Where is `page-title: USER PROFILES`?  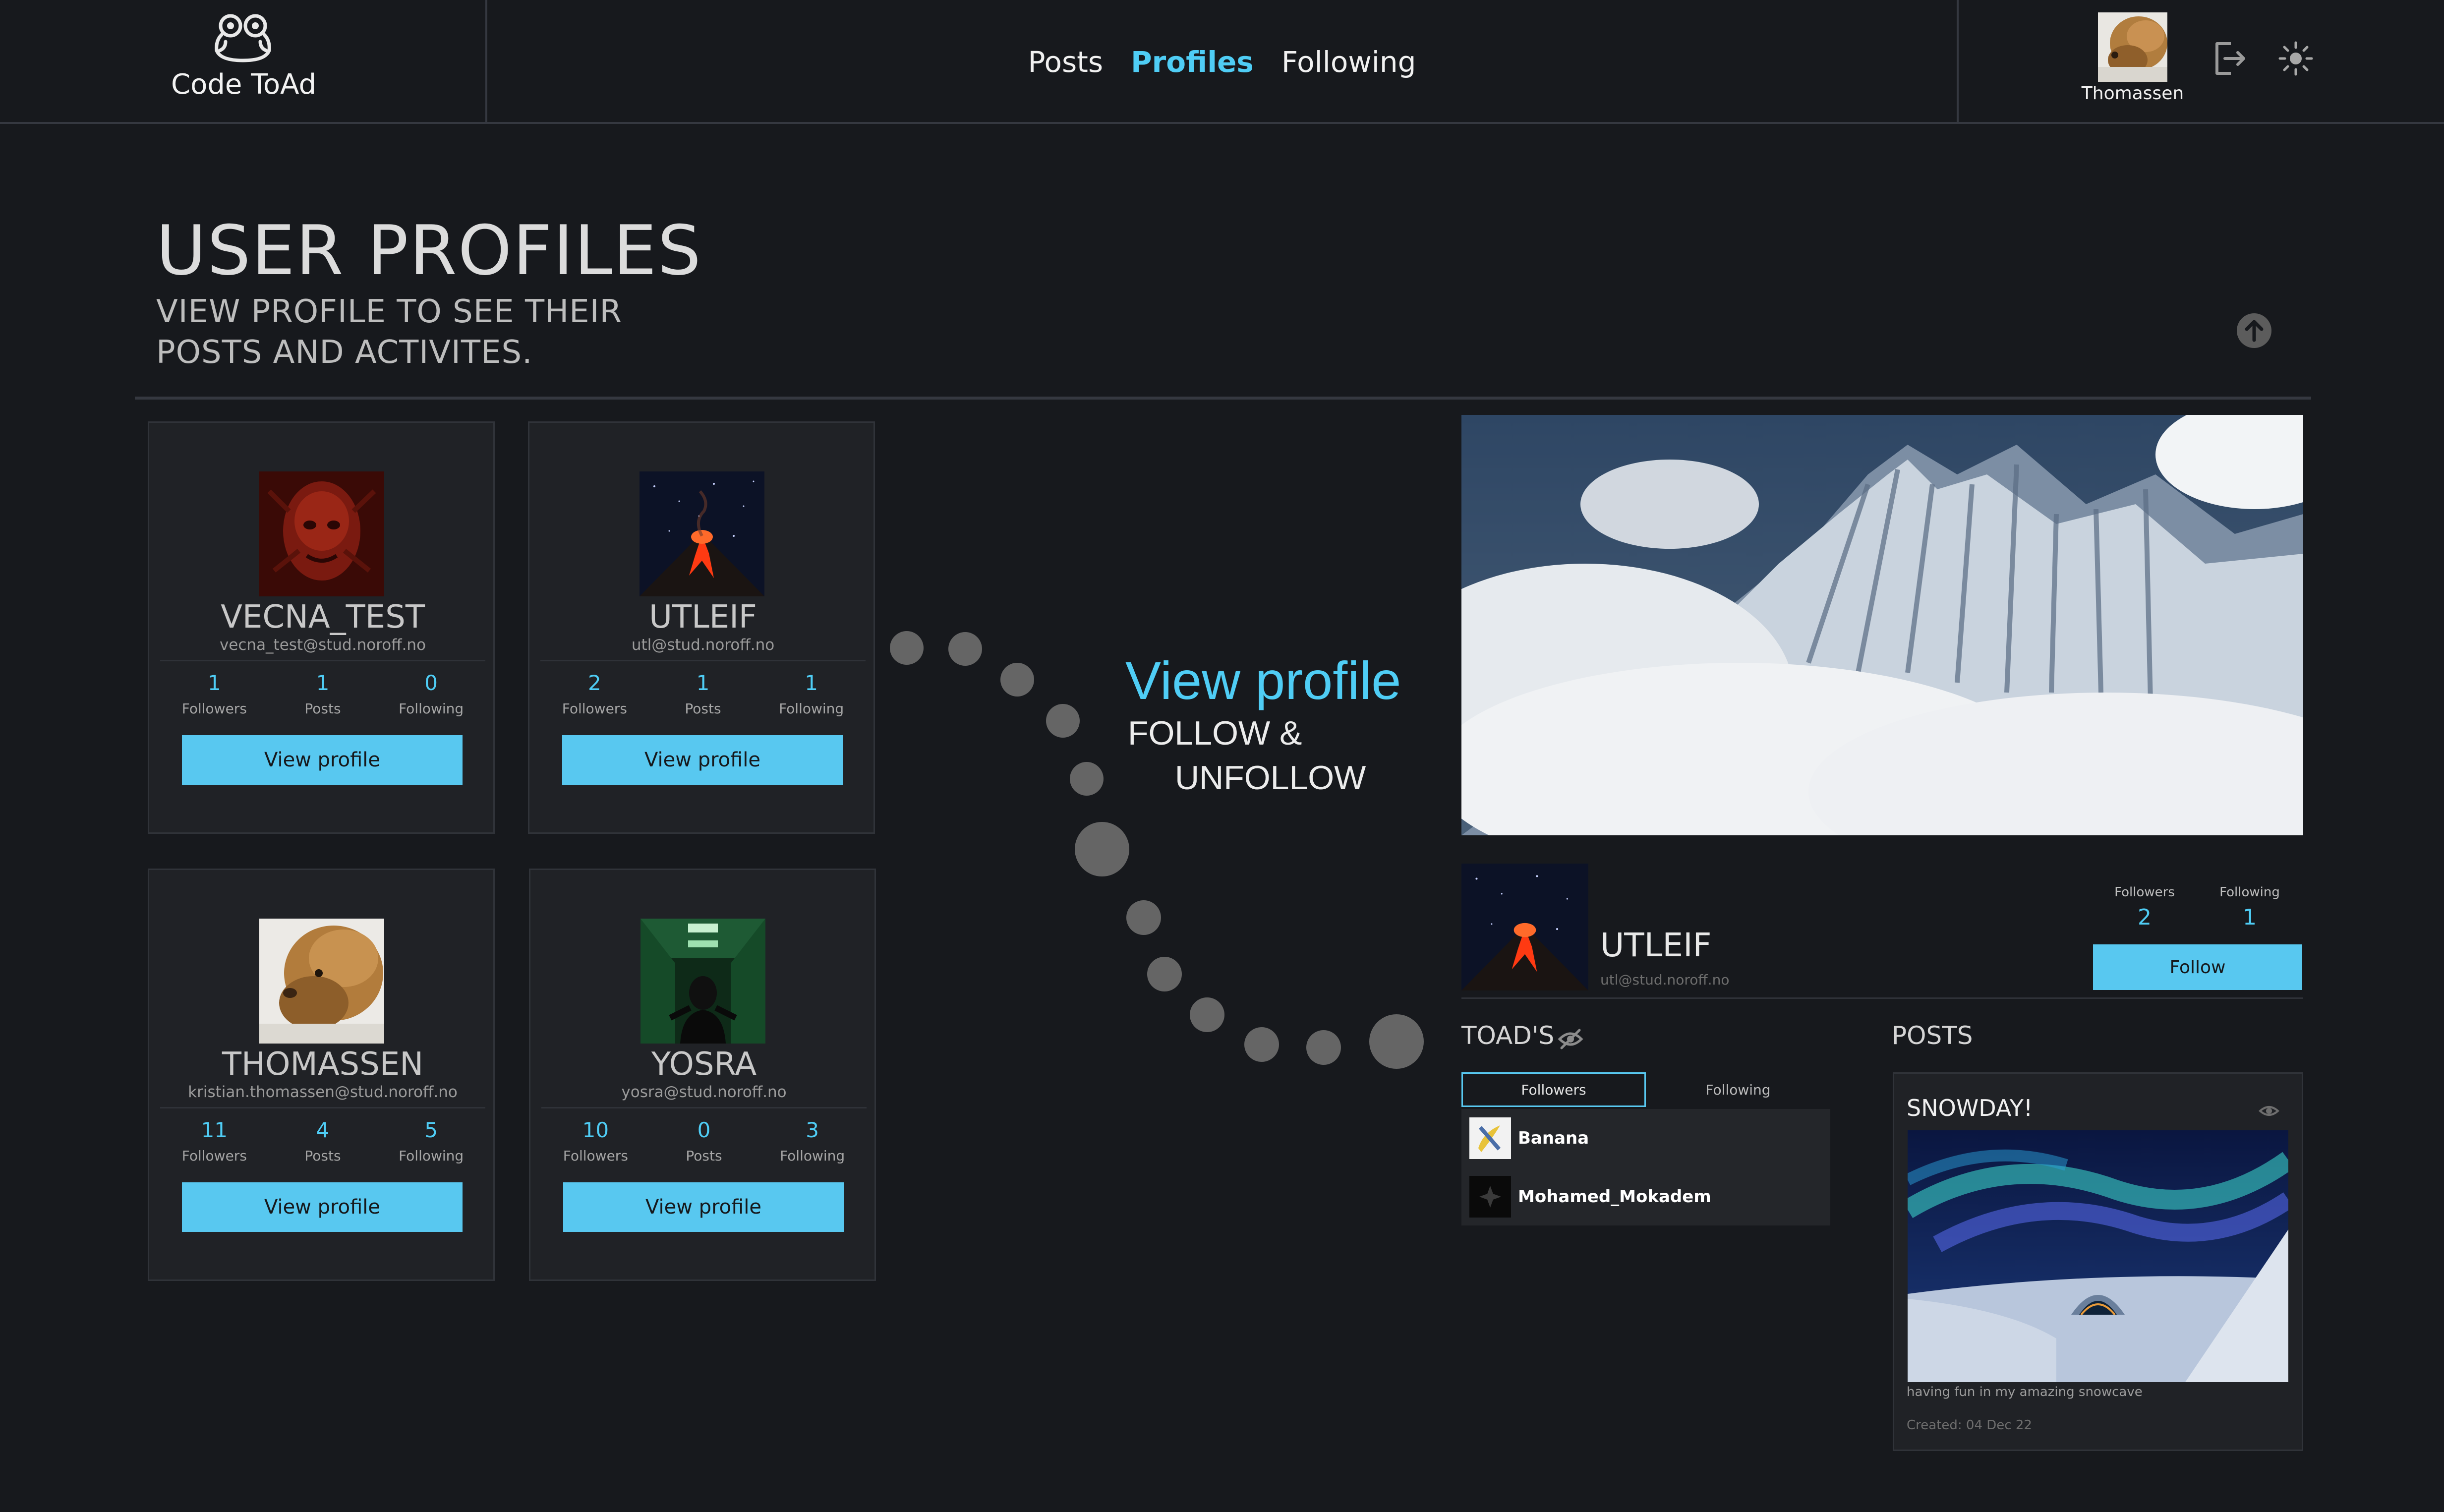 page-title: USER PROFILES is located at coordinates (429, 251).